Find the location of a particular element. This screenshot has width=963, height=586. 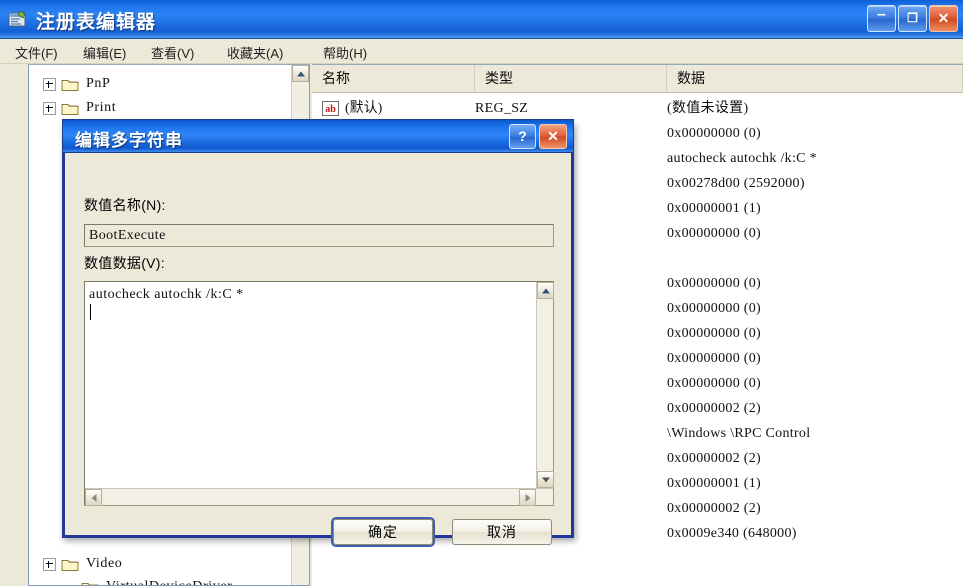

menu-item-3: 收藏夹(A) is located at coordinates (255, 52).